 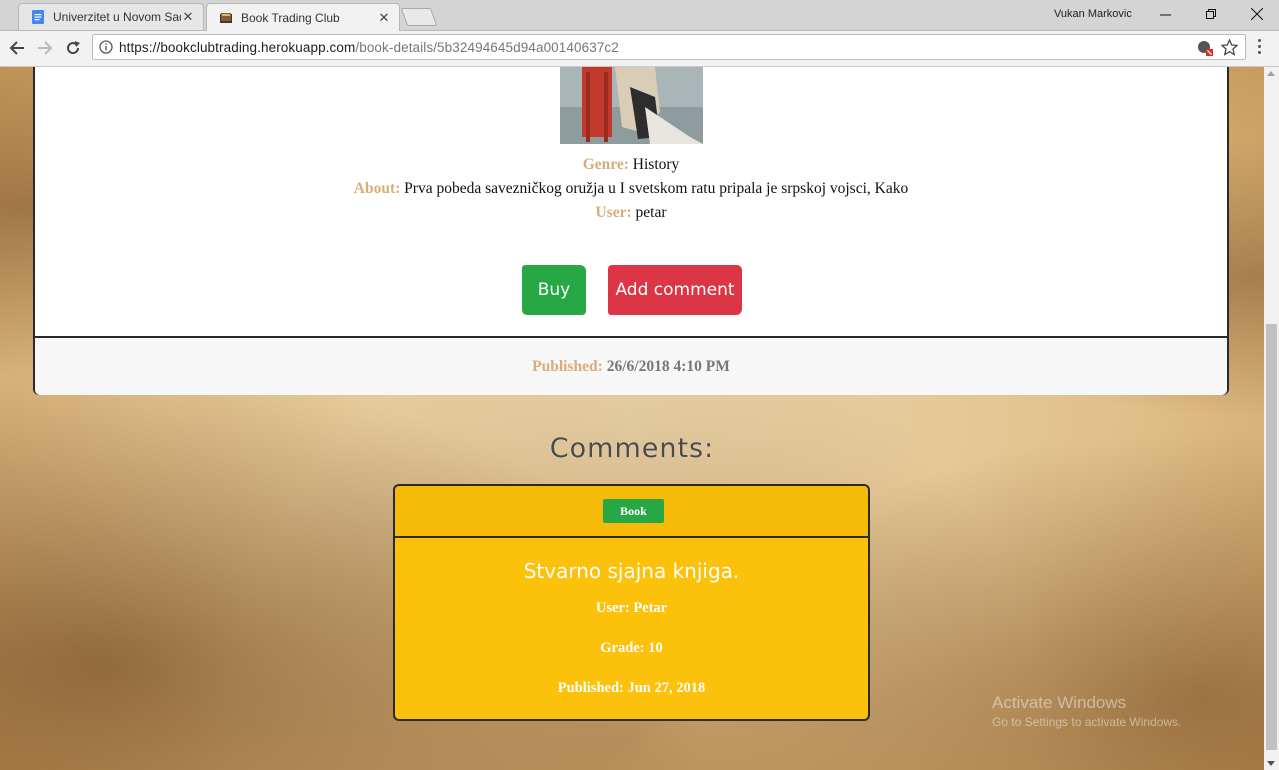 What do you see at coordinates (117, 17) in the screenshot?
I see `tab-title: Univerzitet u Novom Sad` at bounding box center [117, 17].